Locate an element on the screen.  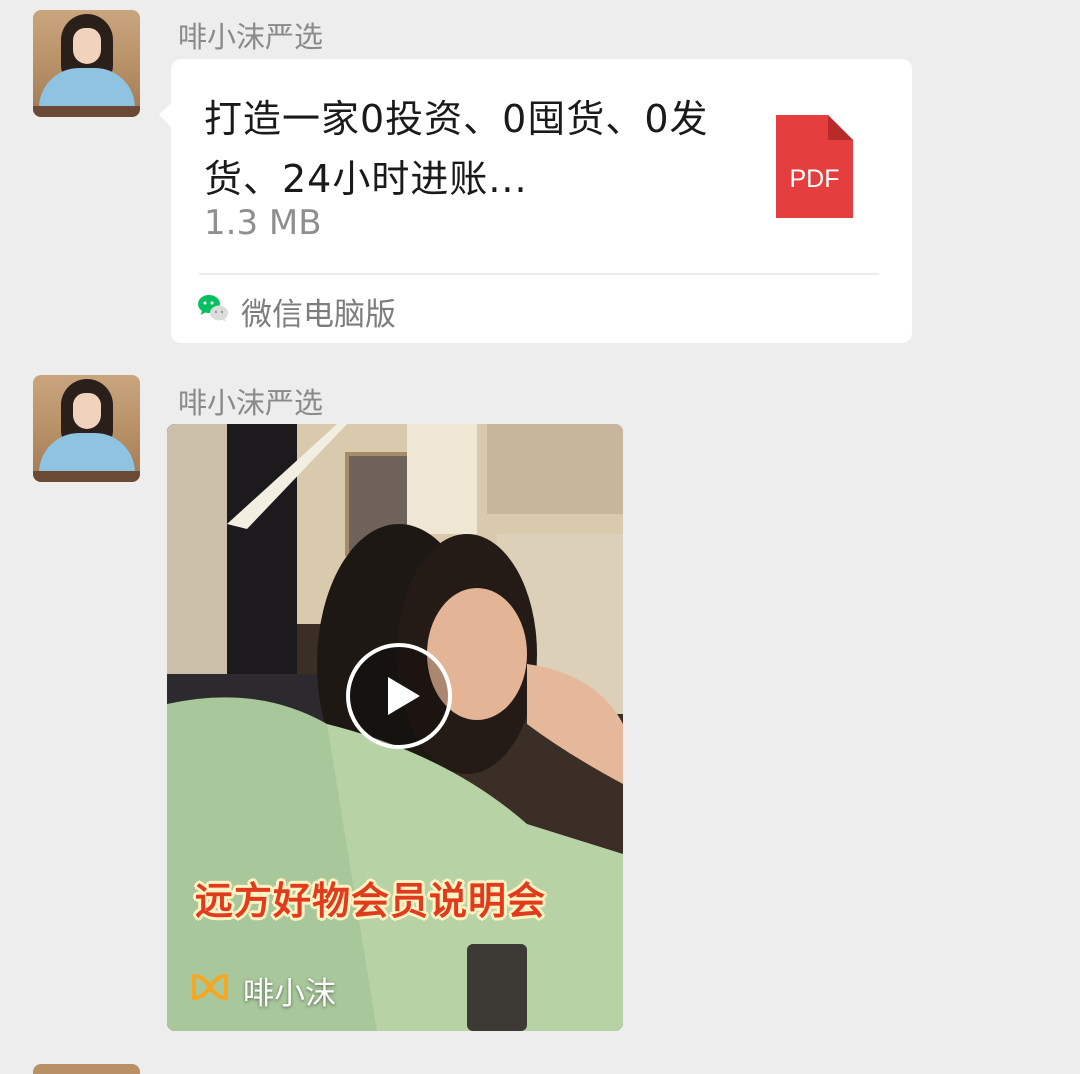
video-channel-name: 啡小沫 is located at coordinates (289, 994).